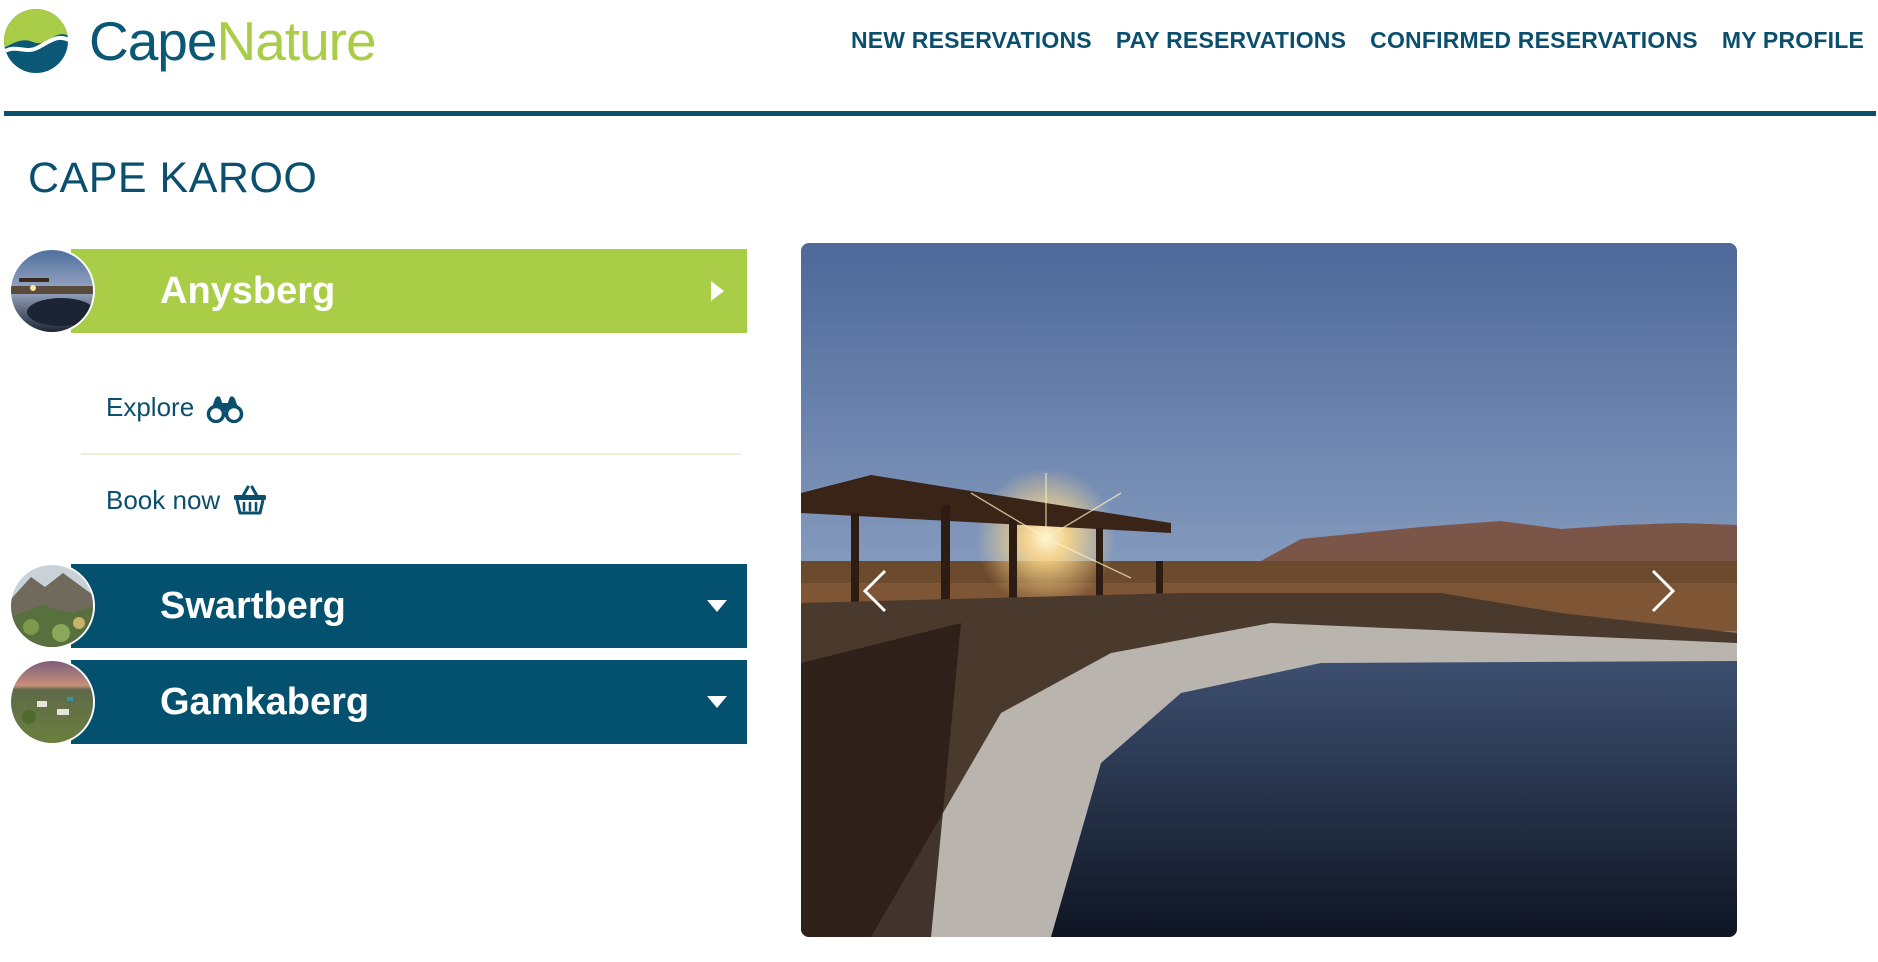 The width and height of the screenshot is (1878, 962). I want to click on logo-text-cape: Cape, so click(153, 40).